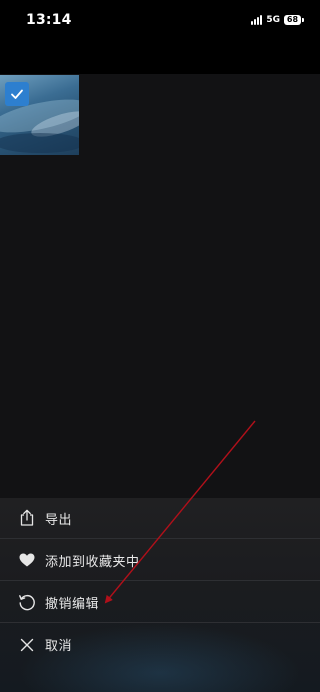 The width and height of the screenshot is (320, 692). I want to click on menu-label-add-to-favorites: 添加到收藏夹中, so click(92, 562).